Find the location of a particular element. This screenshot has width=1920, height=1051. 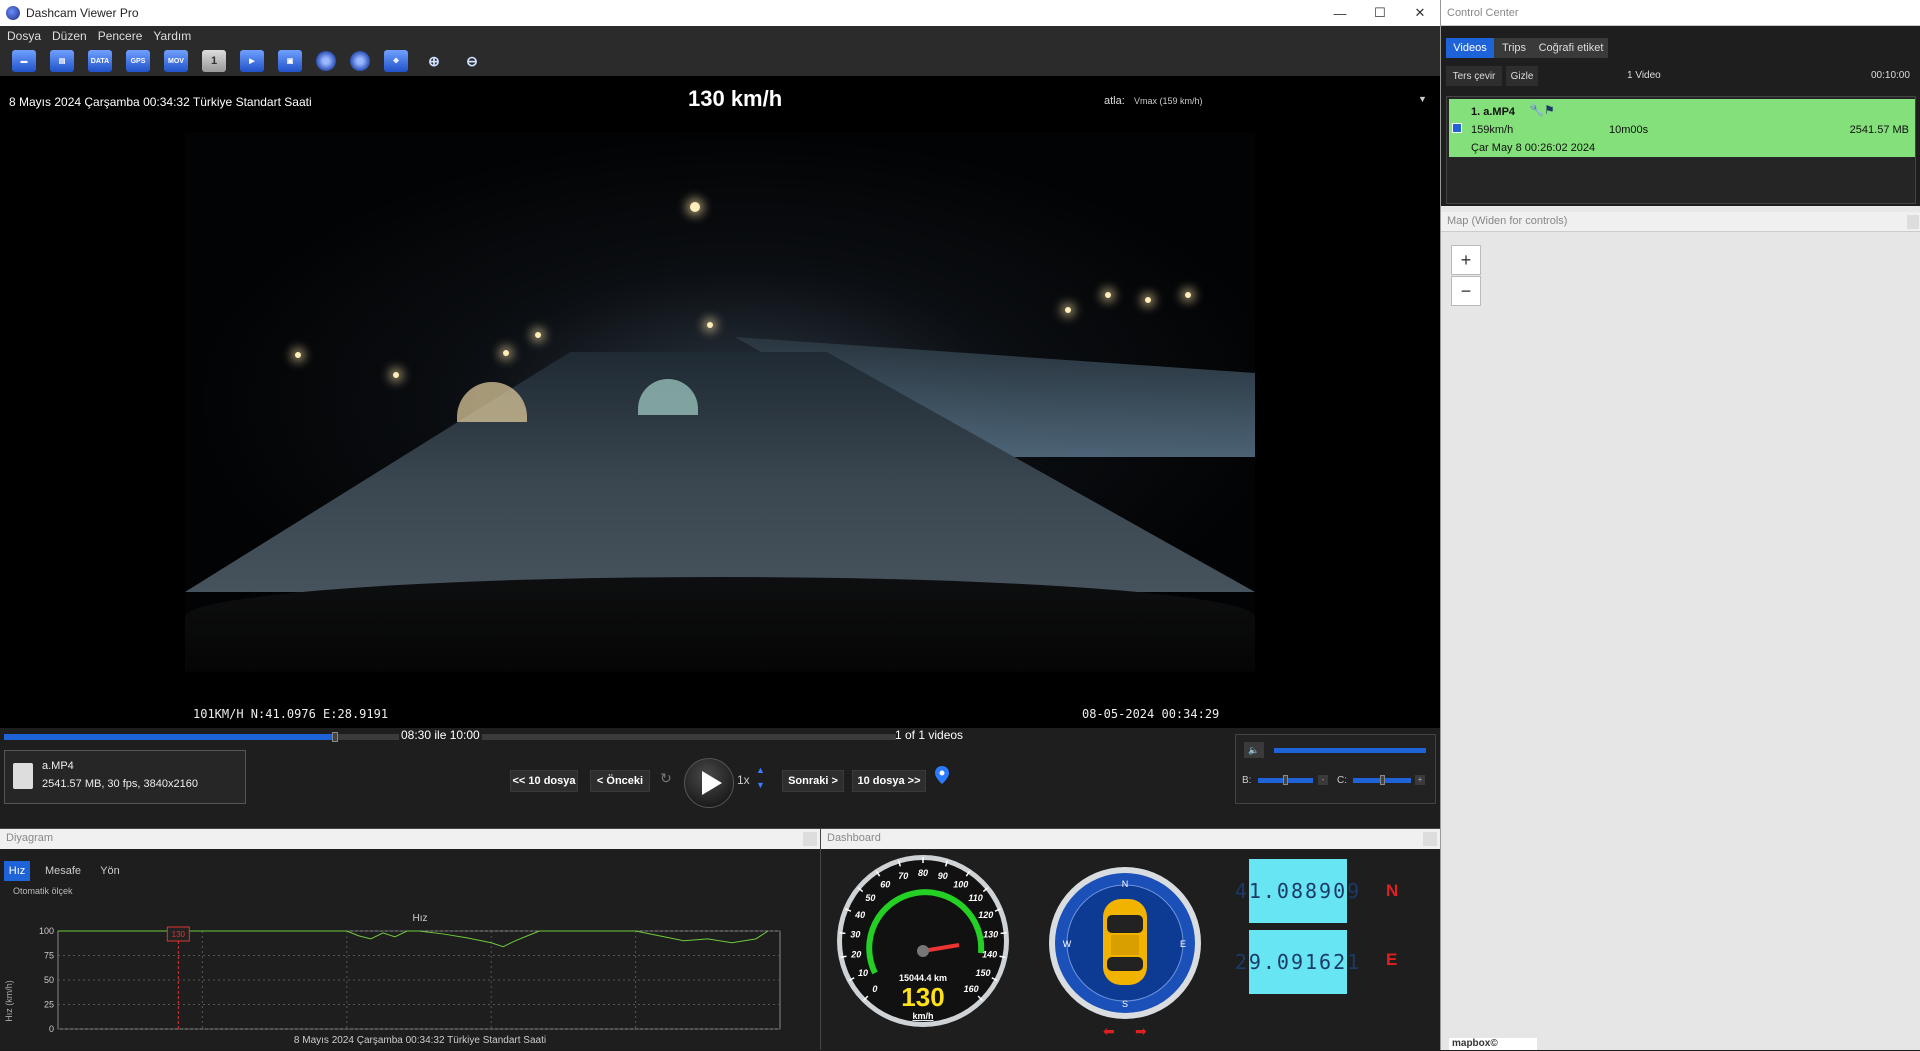

menu-edit: Düzen is located at coordinates (69, 36).